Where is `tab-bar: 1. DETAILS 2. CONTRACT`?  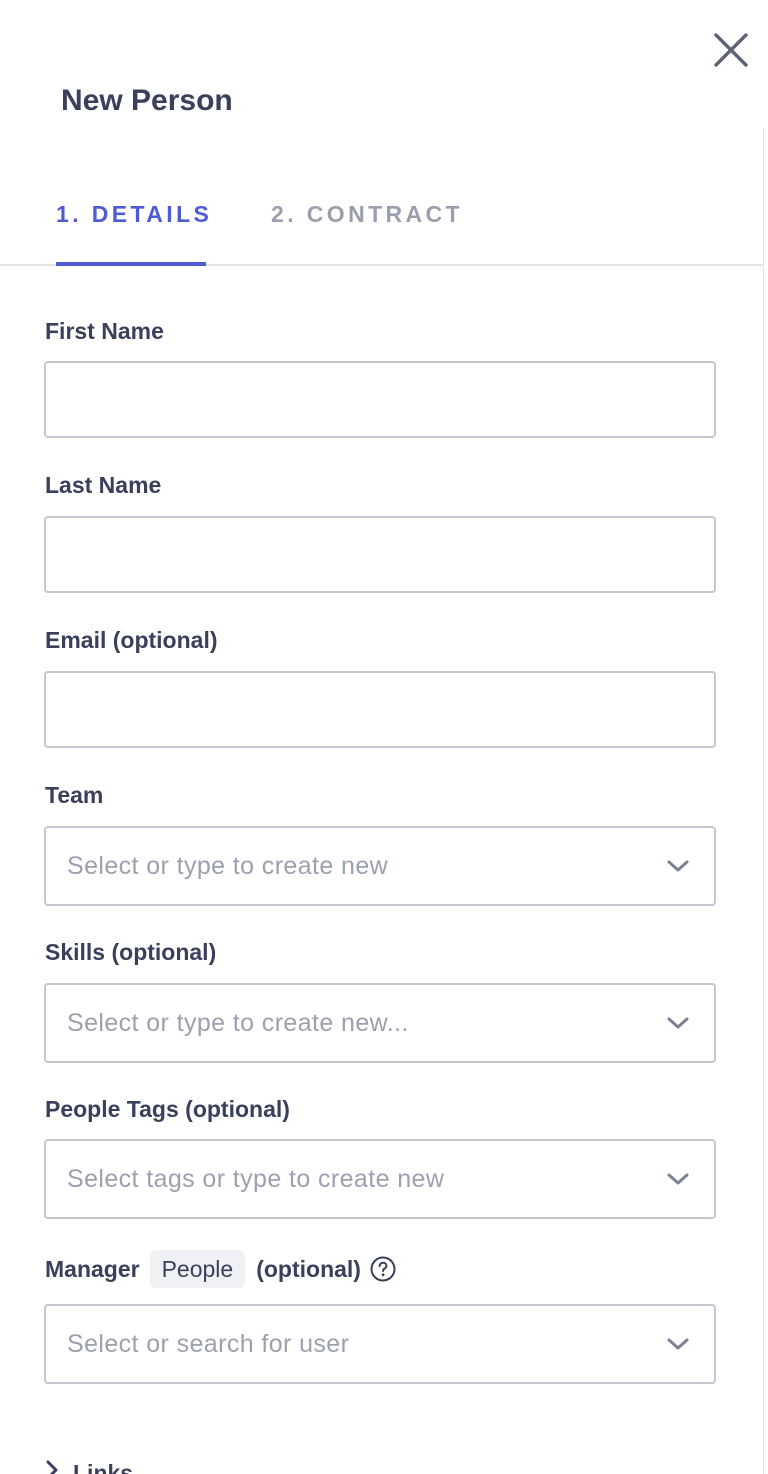 tab-bar: 1. DETAILS 2. CONTRACT is located at coordinates (381, 227).